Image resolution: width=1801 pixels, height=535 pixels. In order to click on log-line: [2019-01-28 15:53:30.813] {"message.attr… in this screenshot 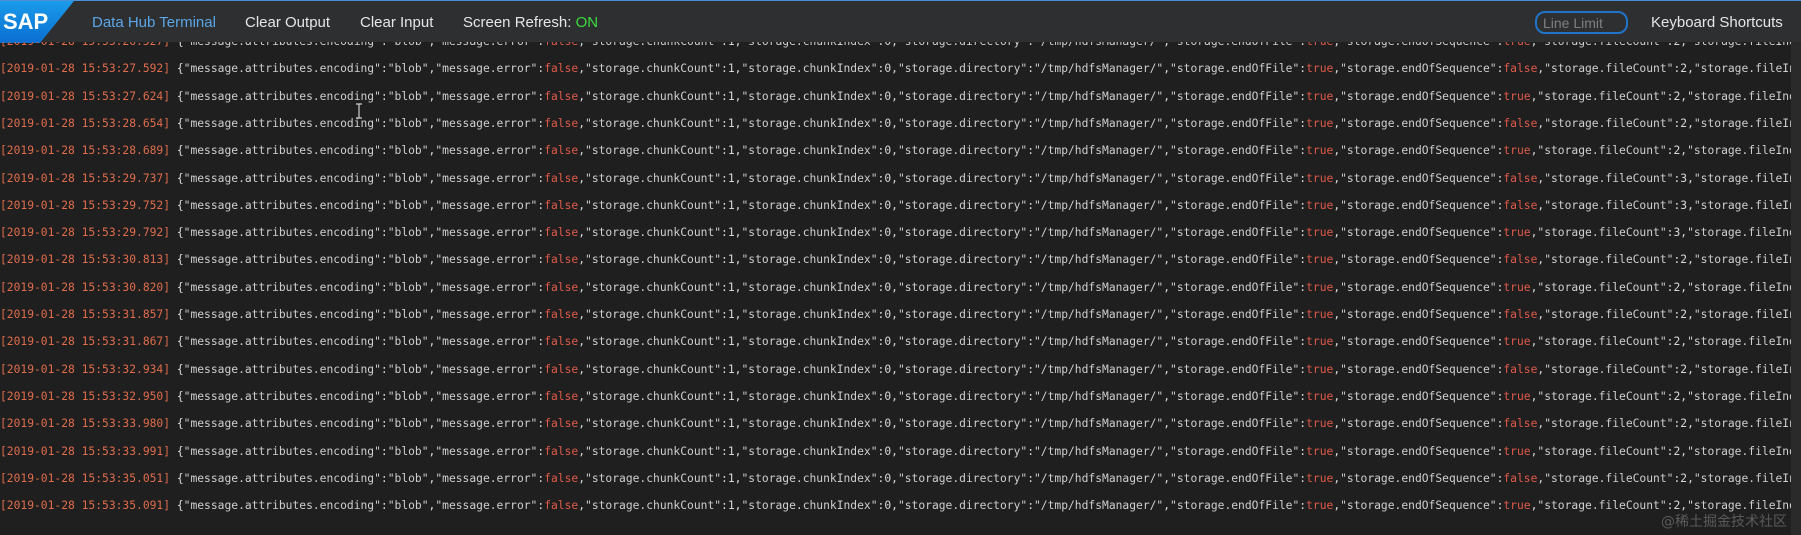, I will do `click(900, 266)`.